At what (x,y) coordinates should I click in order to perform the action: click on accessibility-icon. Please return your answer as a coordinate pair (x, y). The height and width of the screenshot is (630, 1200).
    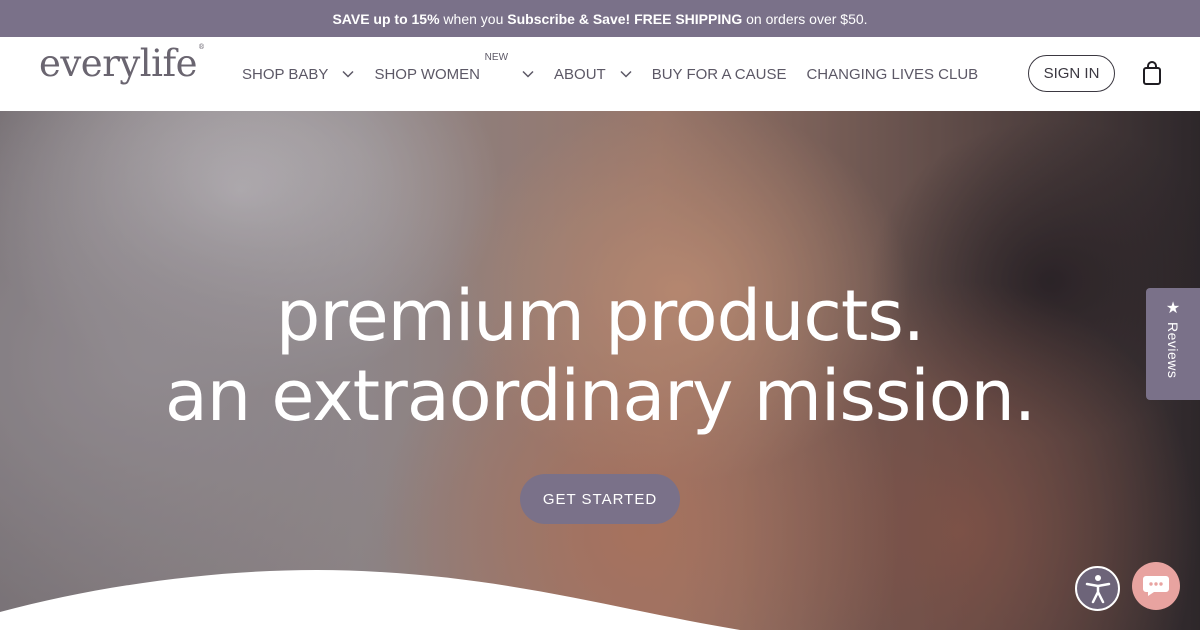
    Looking at the image, I should click on (1097, 588).